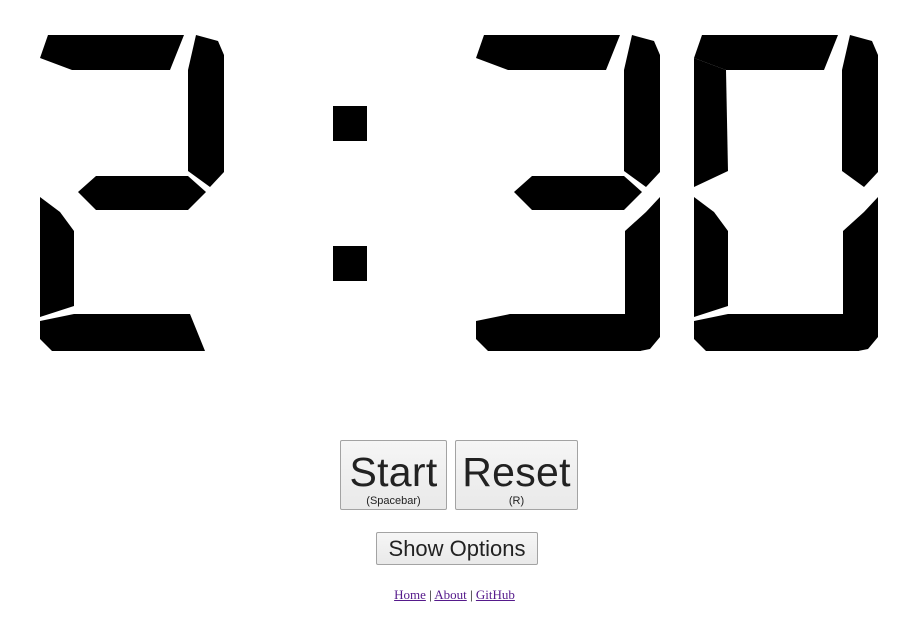 The width and height of the screenshot is (909, 635). Describe the element at coordinates (410, 594) in the screenshot. I see `home-link: Home` at that location.